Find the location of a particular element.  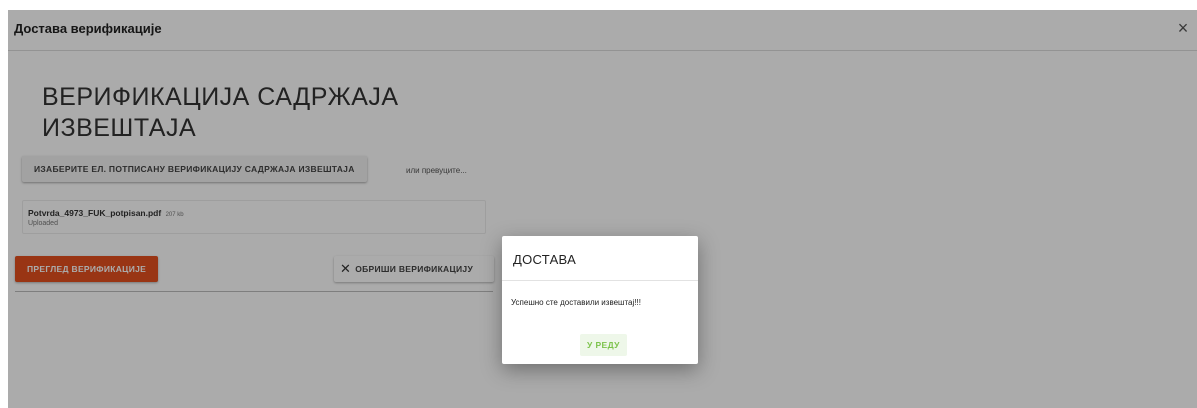

ok-button: У РЕДУ is located at coordinates (603, 345).